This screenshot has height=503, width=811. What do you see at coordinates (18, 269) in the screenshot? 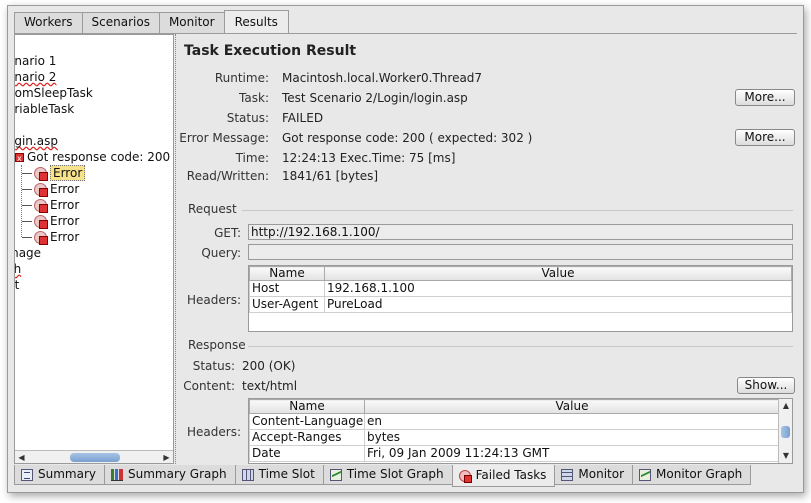
I see `tree-item-label: ch` at bounding box center [18, 269].